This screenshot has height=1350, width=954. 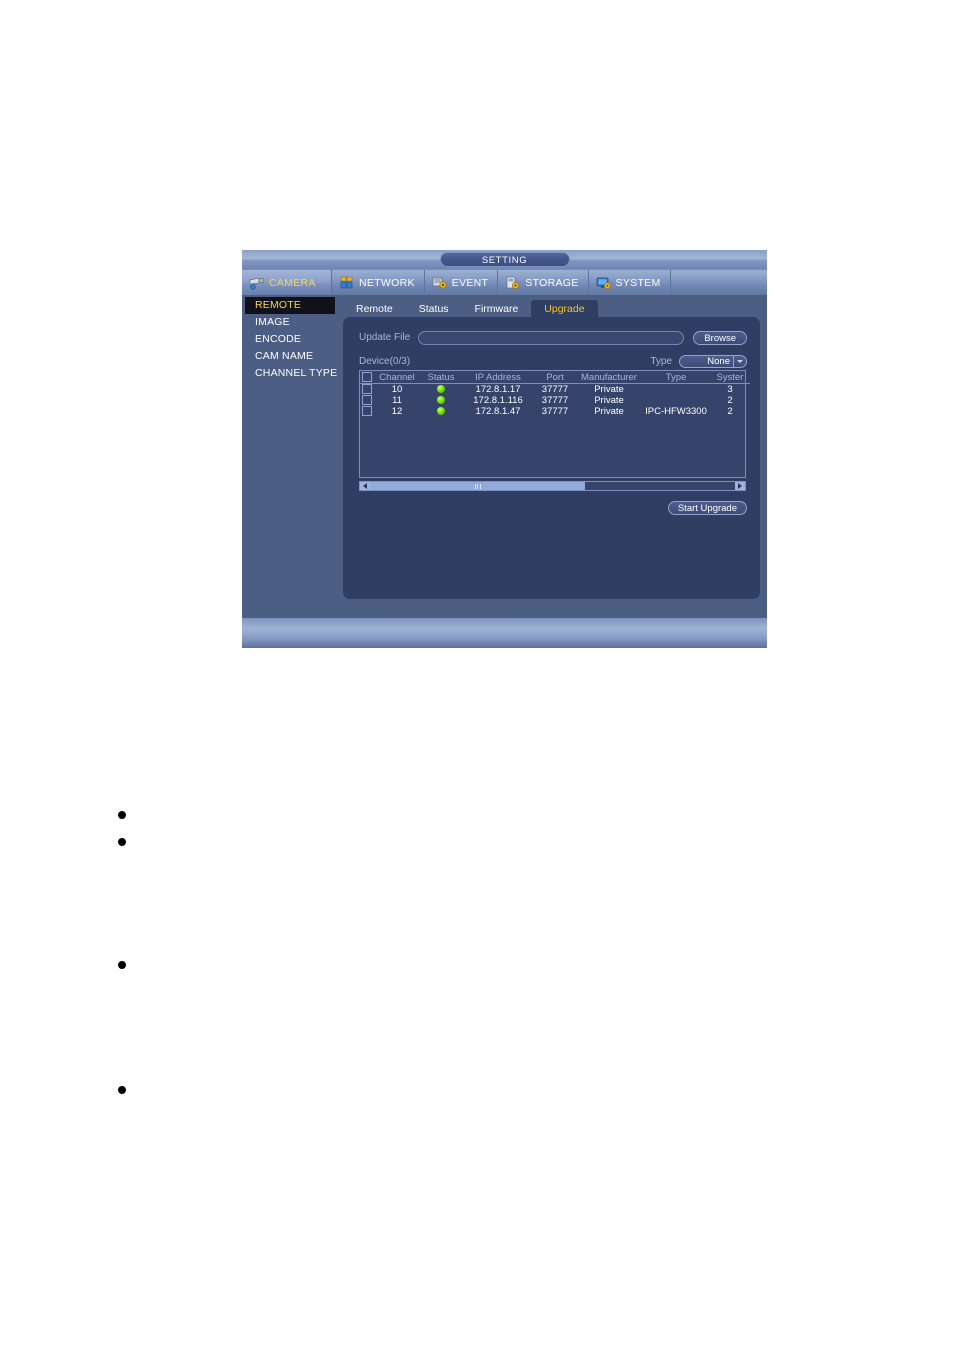 I want to click on sidebar-item-remote-label: REMOTE, so click(x=278, y=305).